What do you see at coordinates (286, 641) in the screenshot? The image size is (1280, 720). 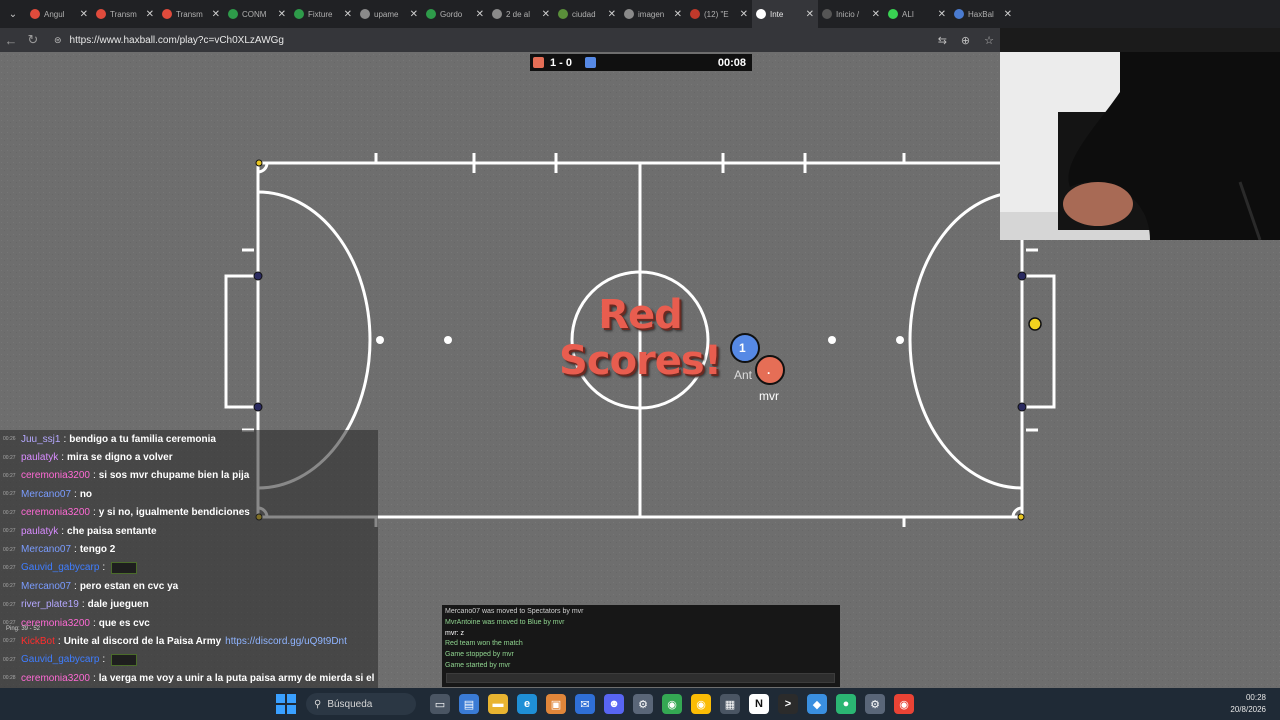 I see `chat-link: https://discord.gg/uQ9t9Dnt` at bounding box center [286, 641].